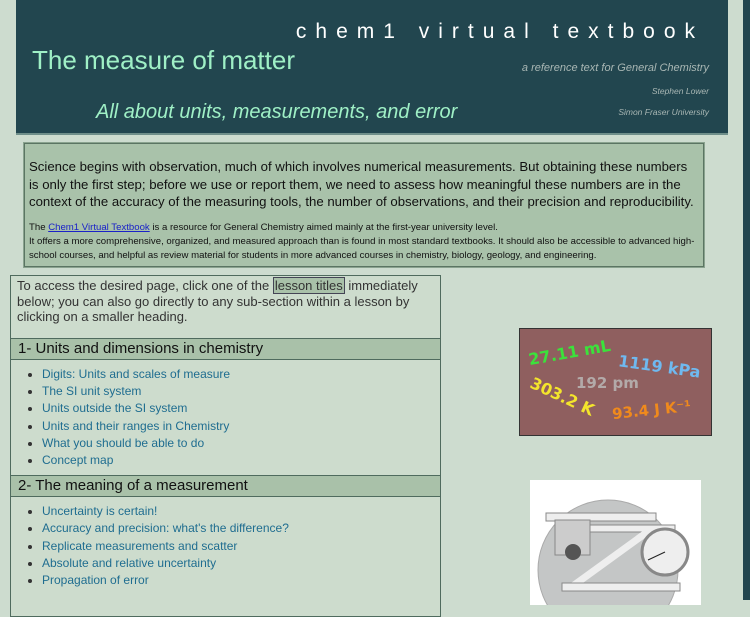 The width and height of the screenshot is (750, 617). I want to click on chem1-link: Chem1 Virtual Textbook, so click(99, 227).